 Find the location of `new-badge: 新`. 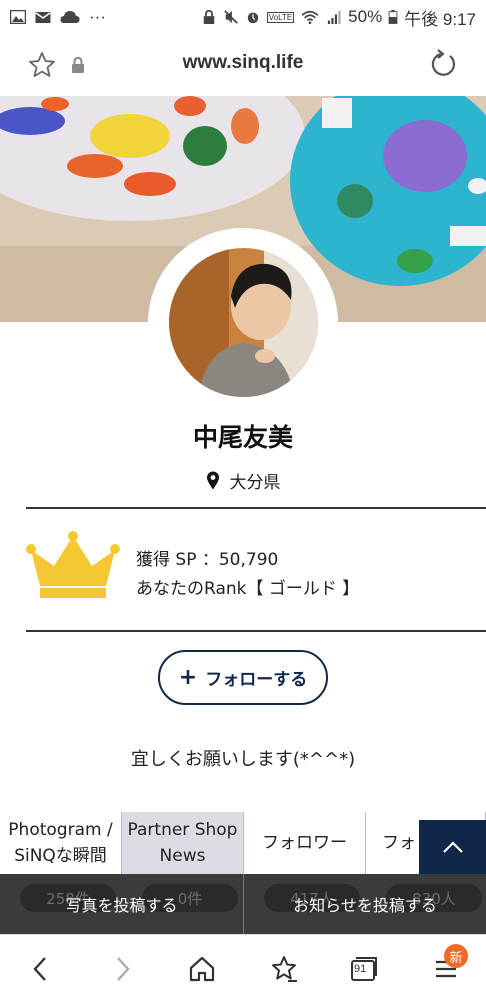

new-badge: 新 is located at coordinates (456, 956).